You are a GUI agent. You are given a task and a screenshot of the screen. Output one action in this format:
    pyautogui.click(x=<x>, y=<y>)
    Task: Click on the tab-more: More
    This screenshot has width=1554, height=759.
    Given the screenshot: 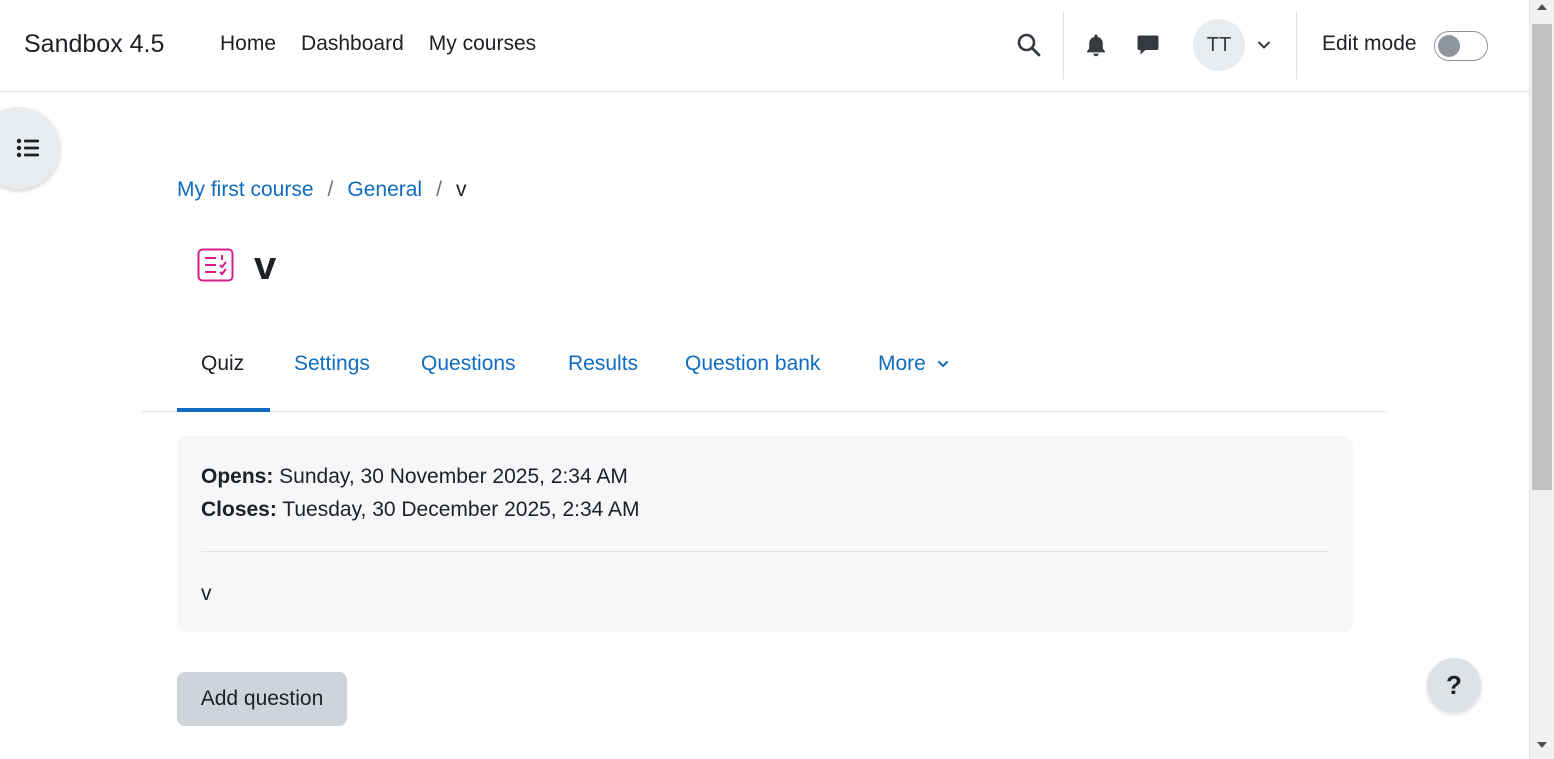 What is the action you would take?
    pyautogui.click(x=914, y=364)
    